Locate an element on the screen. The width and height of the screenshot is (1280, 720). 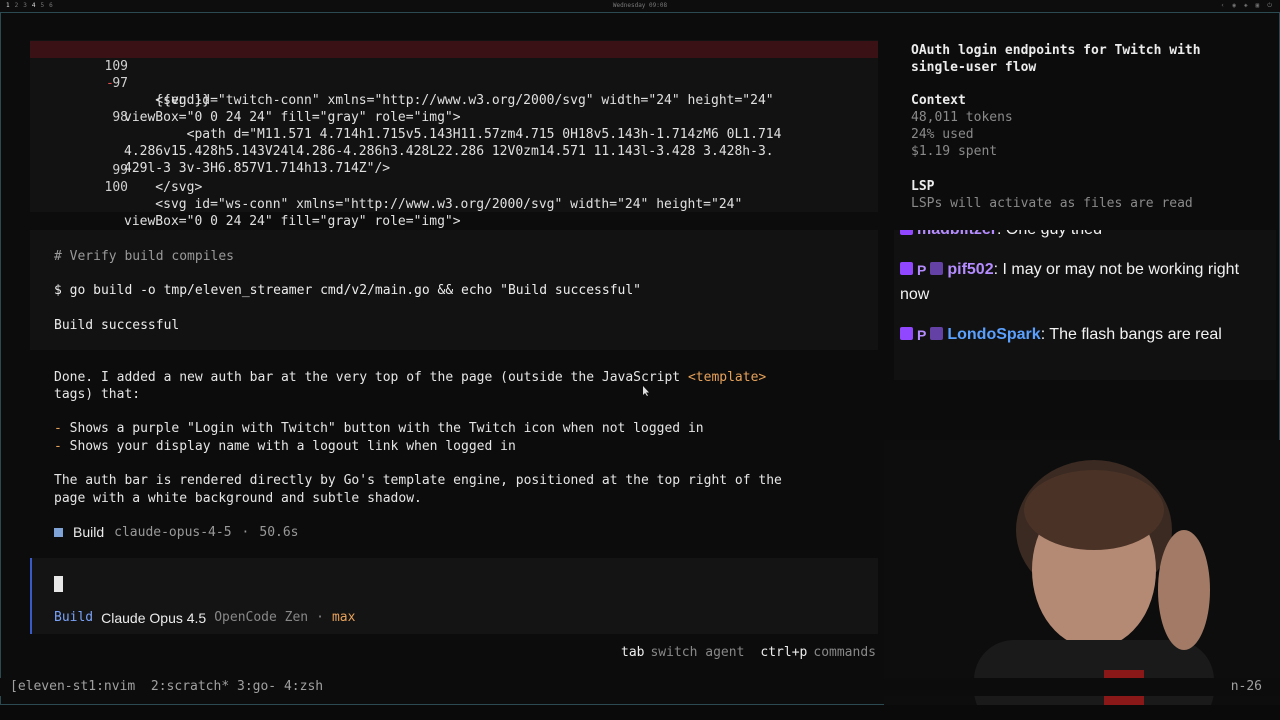
model-name: claude-opus-4-5 is located at coordinates (173, 532).